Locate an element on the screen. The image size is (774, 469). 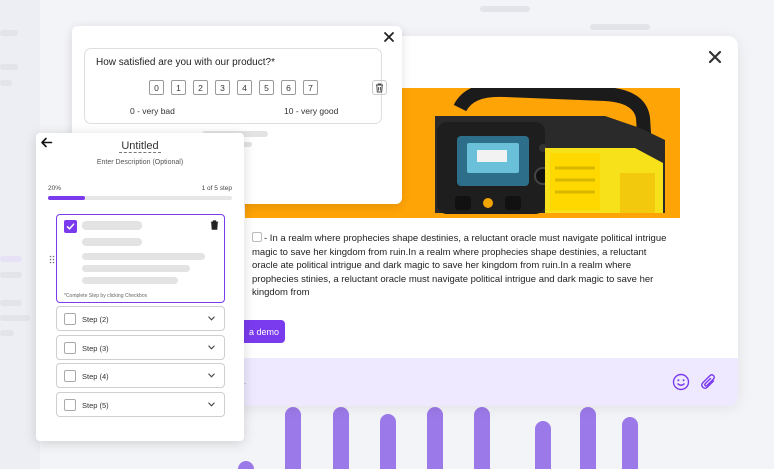
checklist-title-text: Untitled is located at coordinates (140, 146).